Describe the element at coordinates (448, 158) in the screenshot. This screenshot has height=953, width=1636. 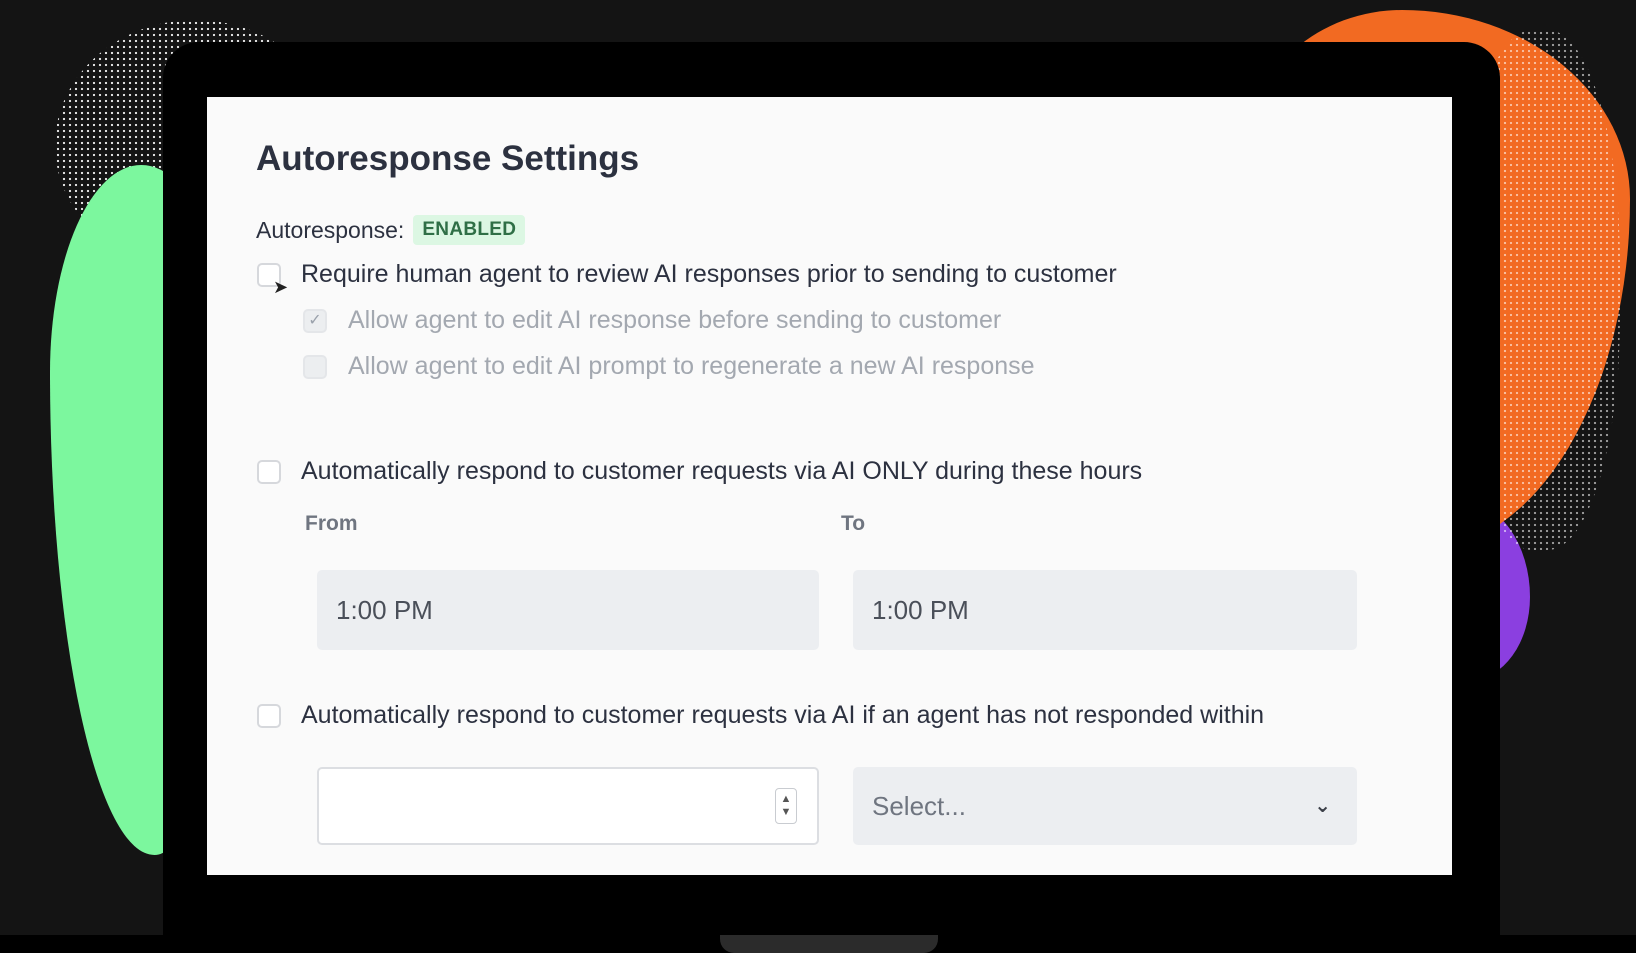
I see `page-title: Autoresponse Settings` at that location.